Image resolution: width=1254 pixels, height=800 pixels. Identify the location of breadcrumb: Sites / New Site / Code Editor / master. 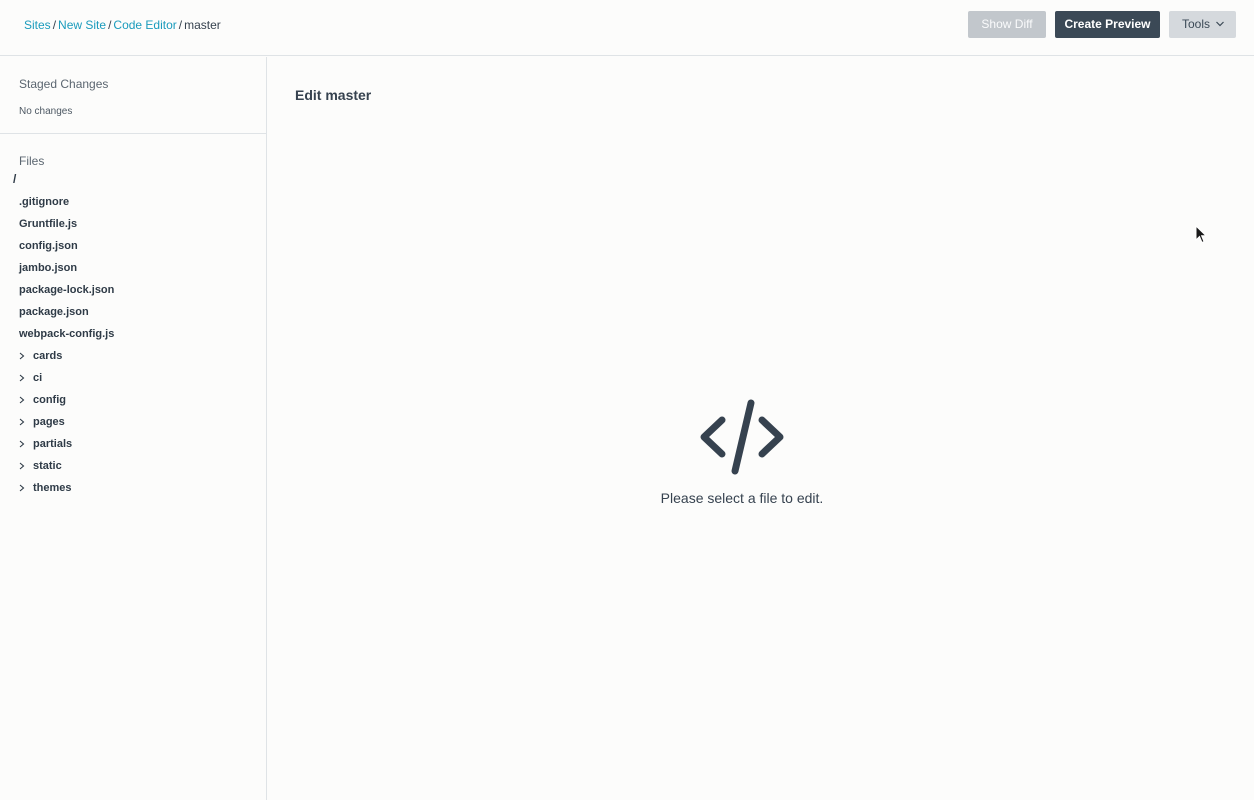
(122, 25).